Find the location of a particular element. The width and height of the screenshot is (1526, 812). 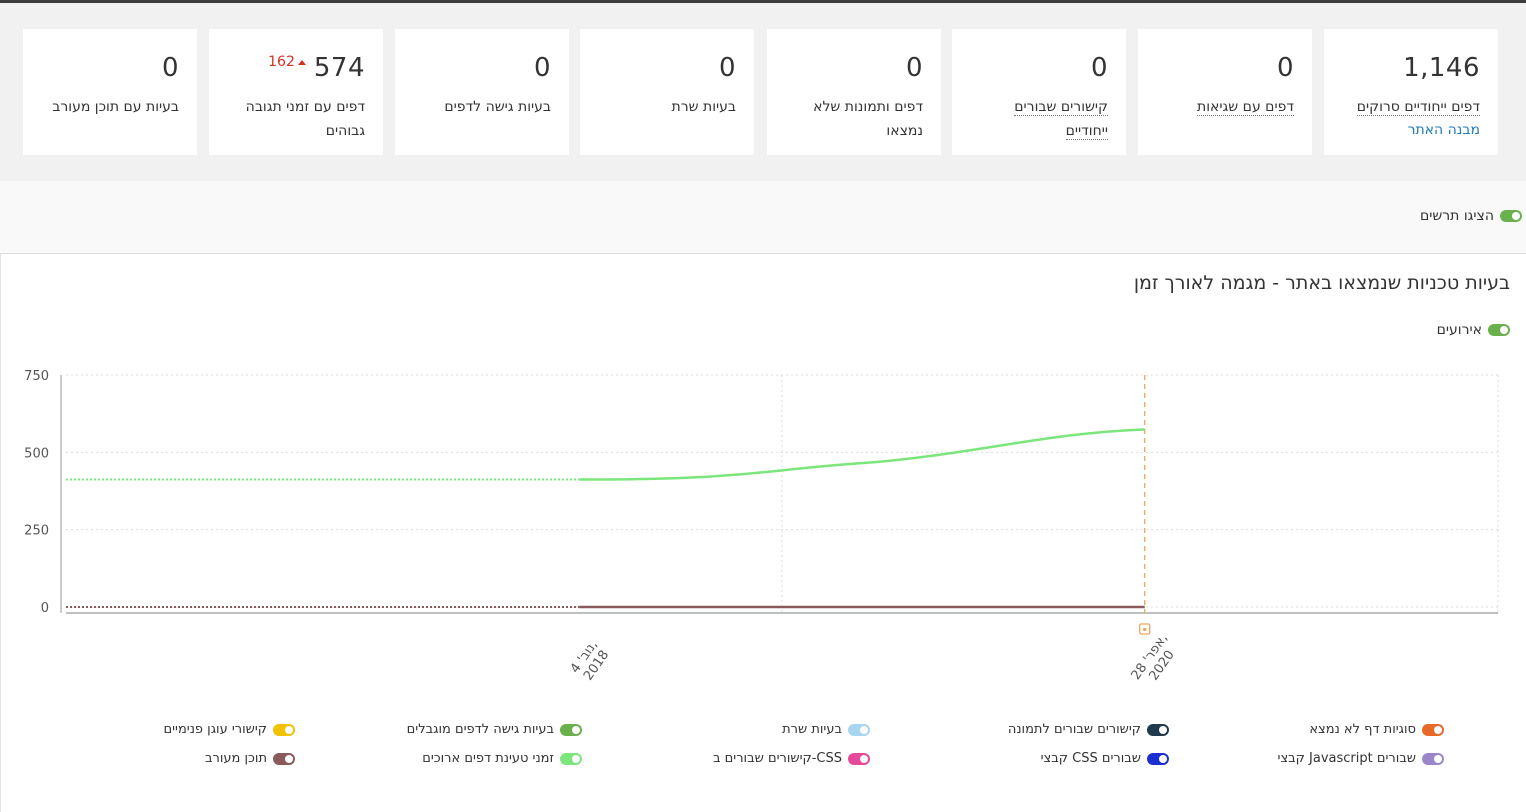

calendar-icon-dot is located at coordinates (1145, 629).